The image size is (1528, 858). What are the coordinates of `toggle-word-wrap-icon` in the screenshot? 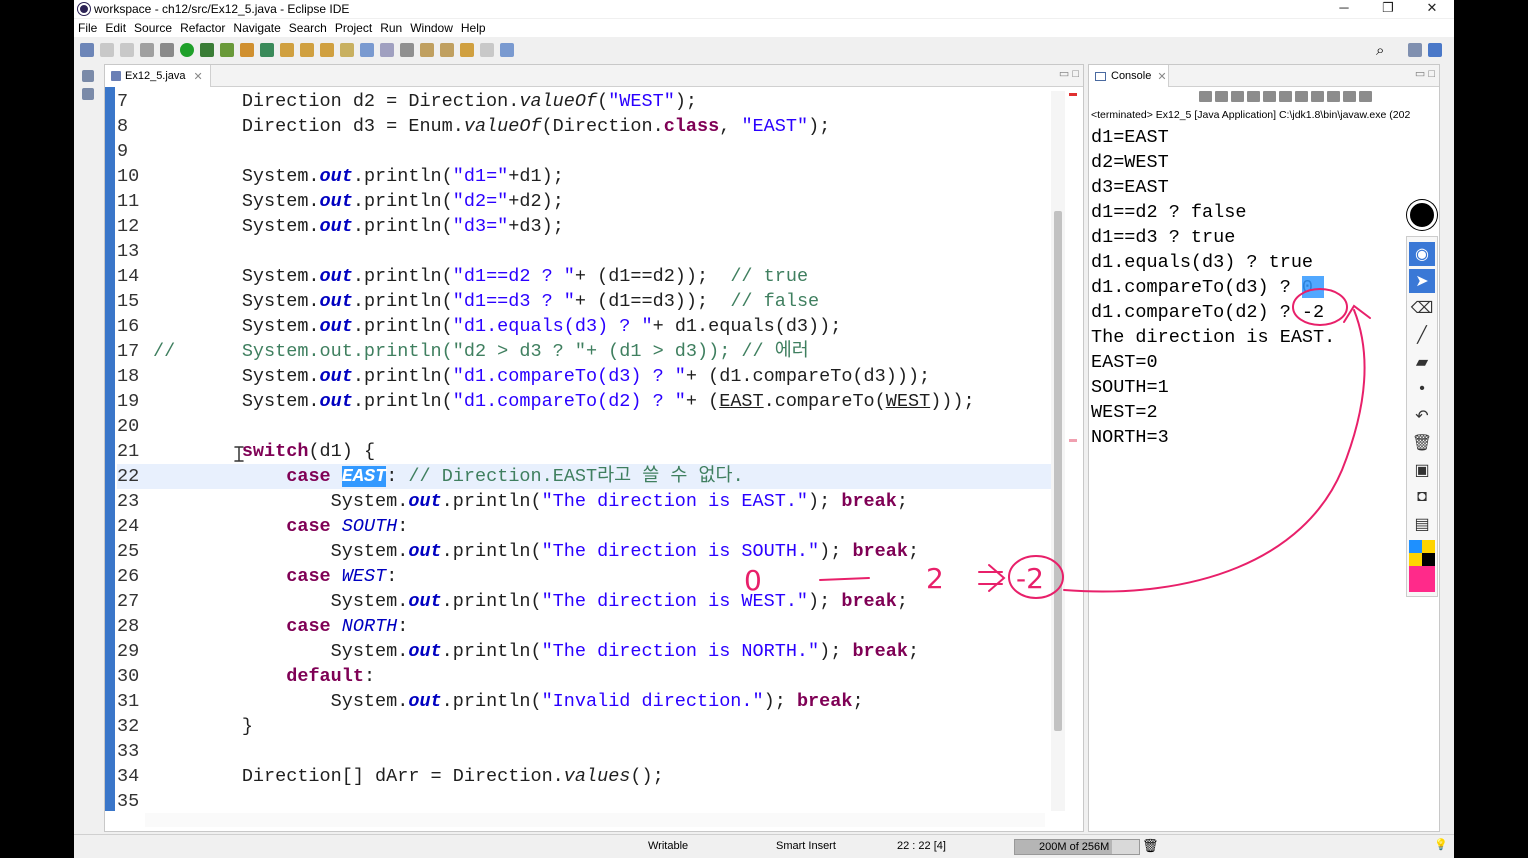 It's located at (367, 50).